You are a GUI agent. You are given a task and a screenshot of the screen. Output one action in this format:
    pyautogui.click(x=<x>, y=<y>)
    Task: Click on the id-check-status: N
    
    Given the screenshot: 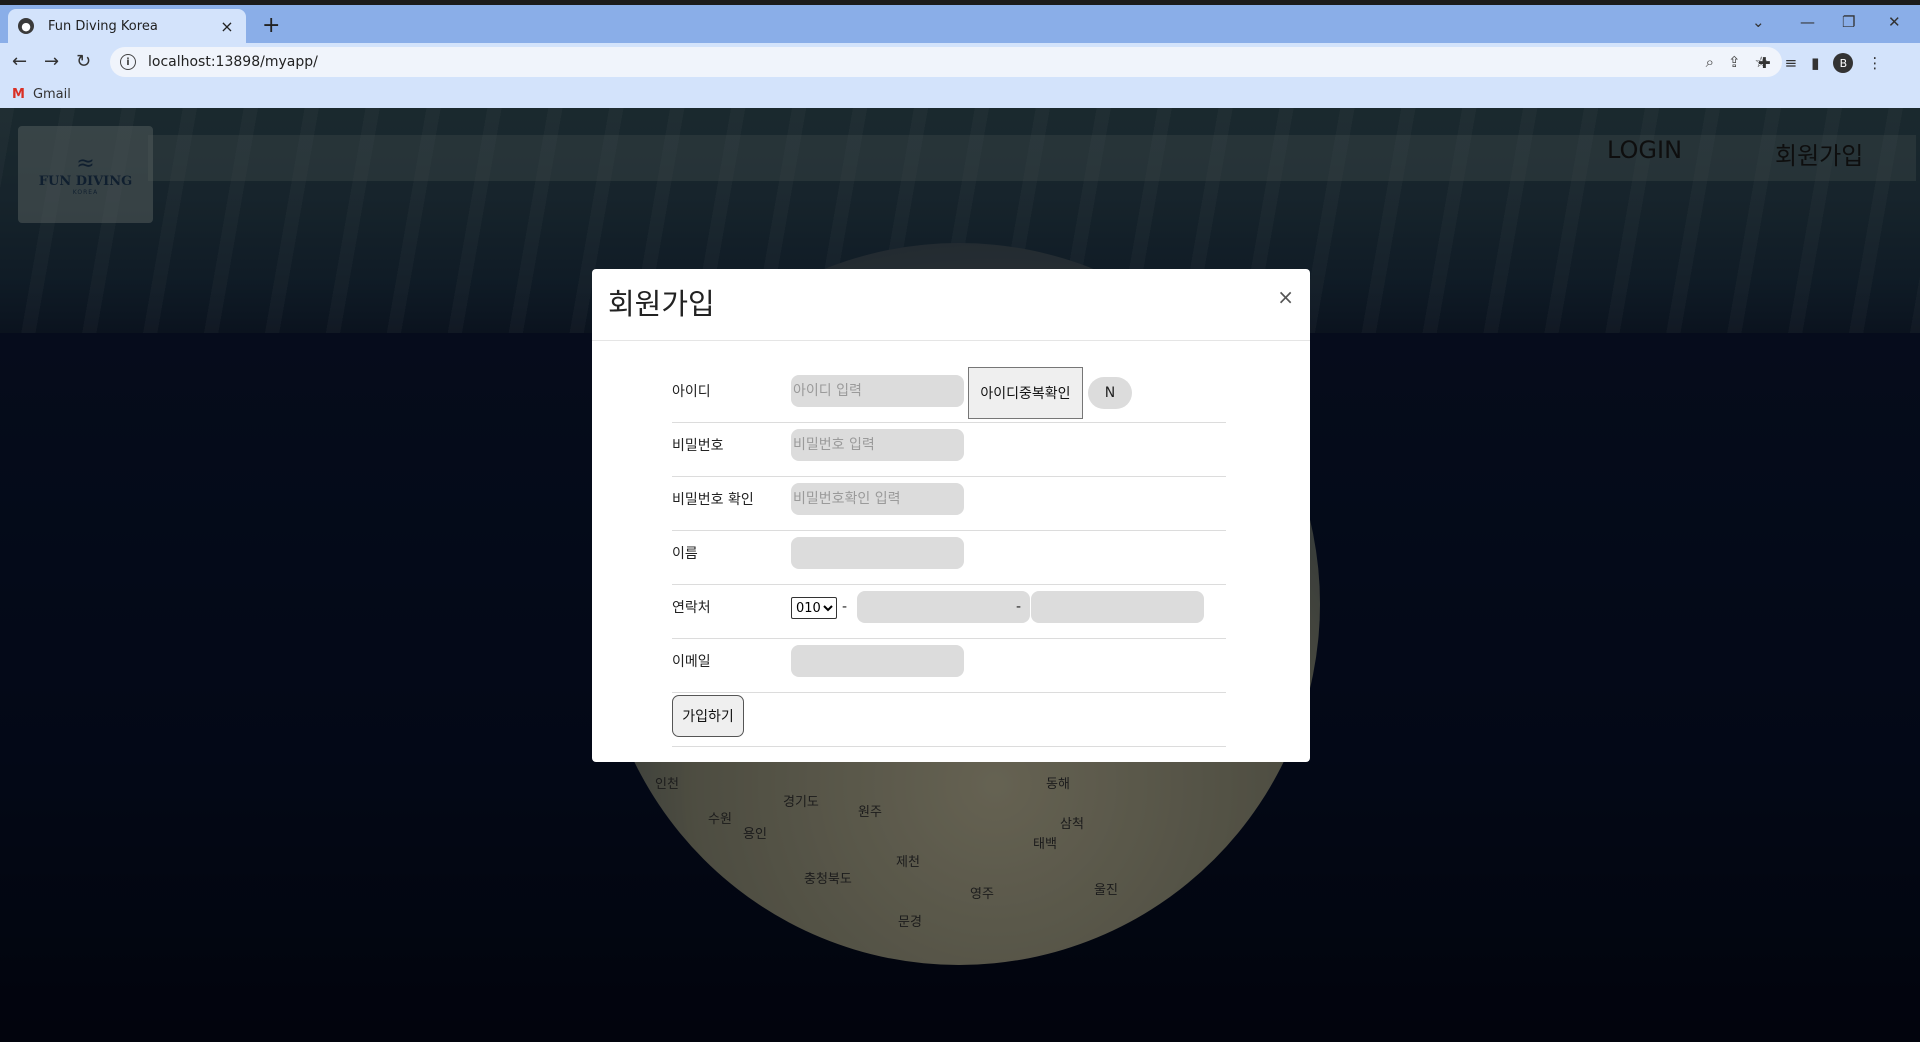 What is the action you would take?
    pyautogui.click(x=1110, y=393)
    